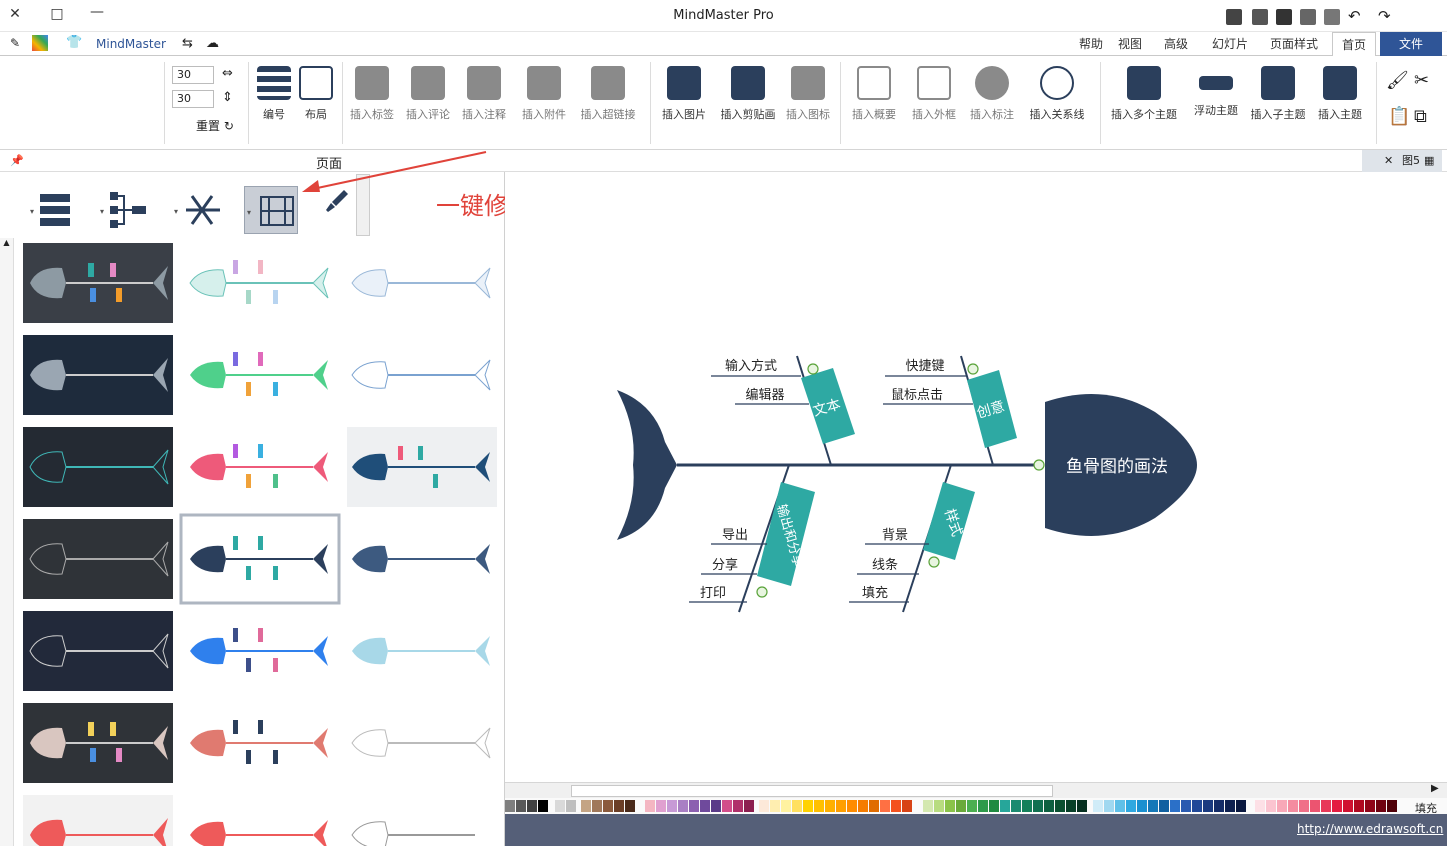  Describe the element at coordinates (316, 102) in the screenshot. I see `layout-button: 布局` at that location.